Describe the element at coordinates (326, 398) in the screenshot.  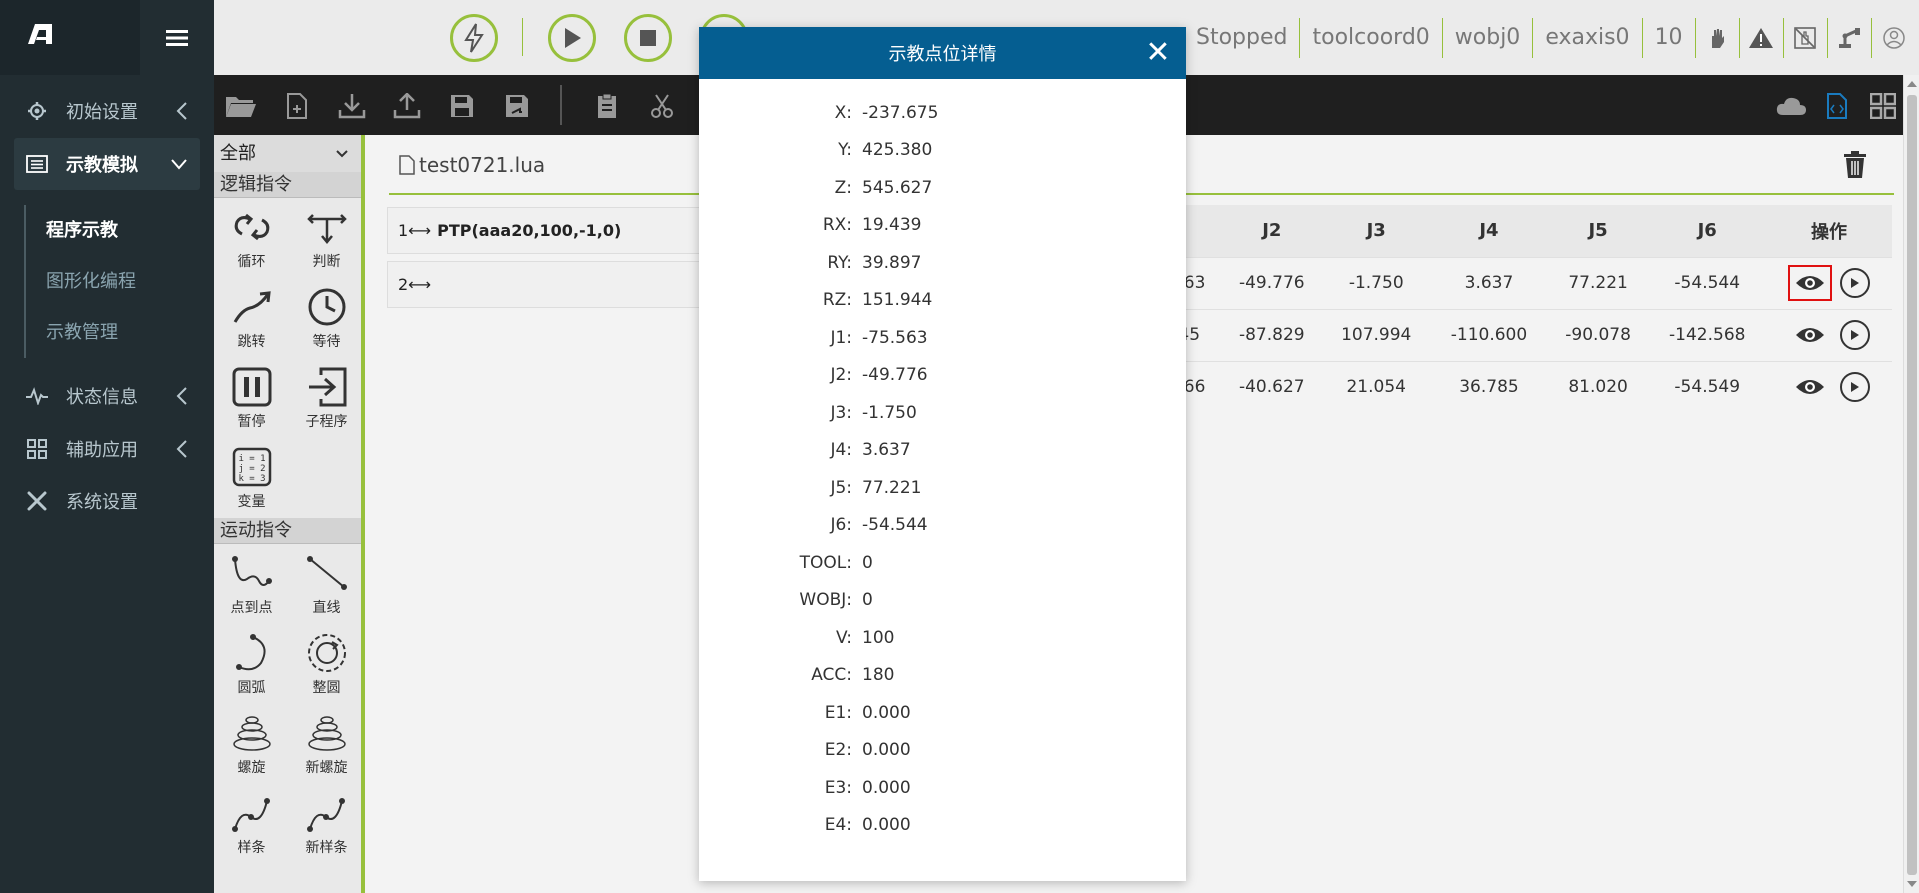
I see `cmd-subprogram: 子程序` at that location.